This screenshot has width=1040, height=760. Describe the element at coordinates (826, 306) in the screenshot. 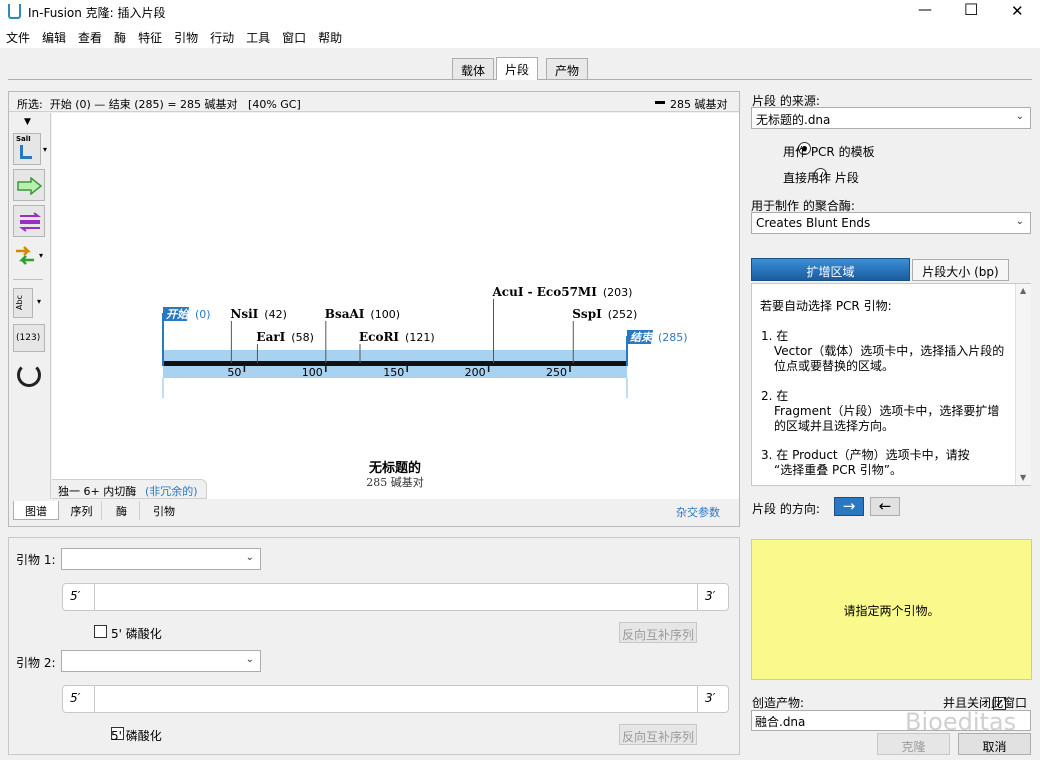

I see `instructions-title: 若要自动选择 PCR 引物:` at that location.